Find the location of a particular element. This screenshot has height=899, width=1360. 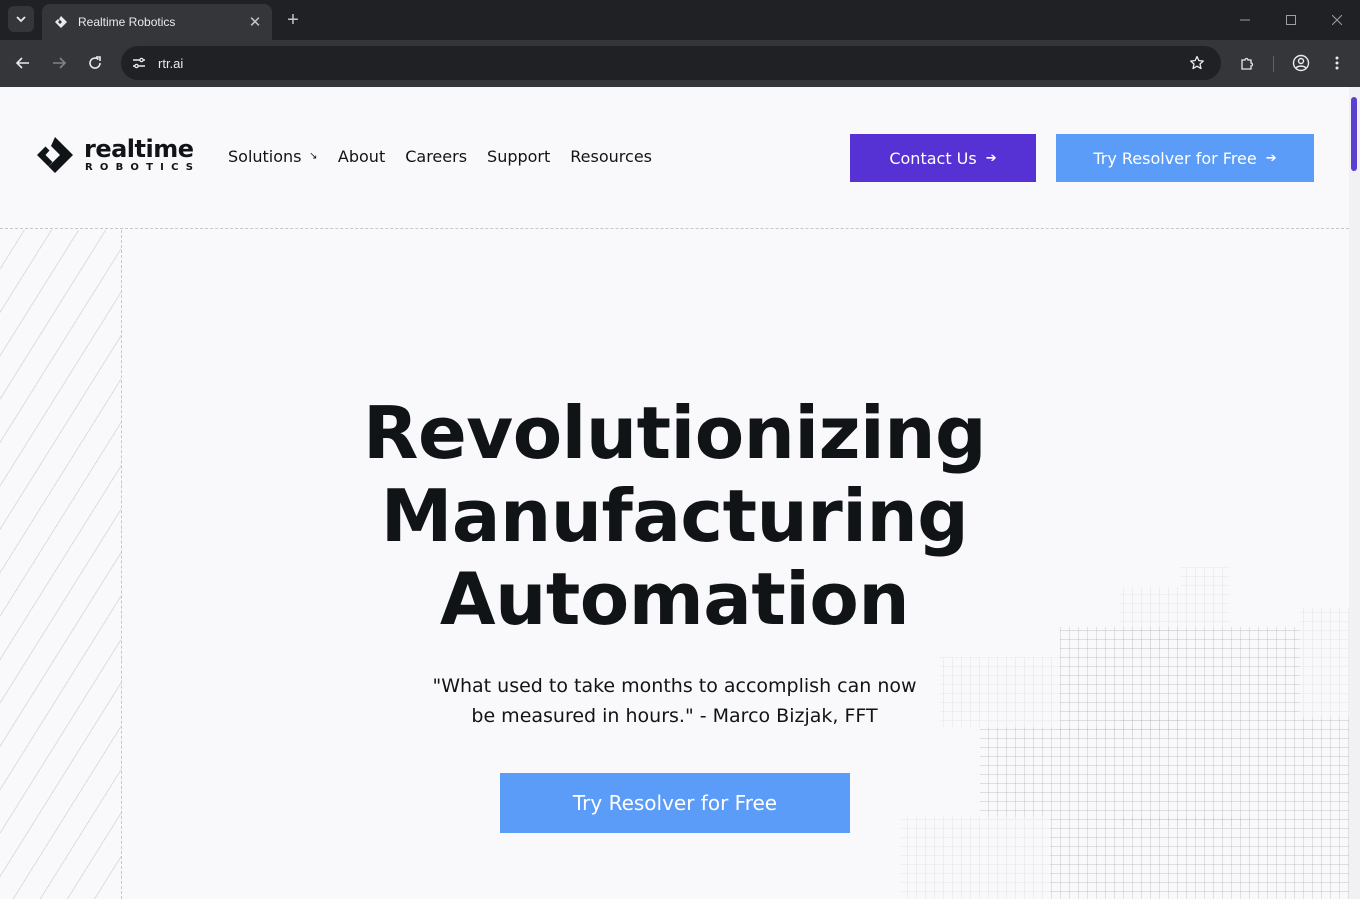

tune-icon is located at coordinates (139, 63).